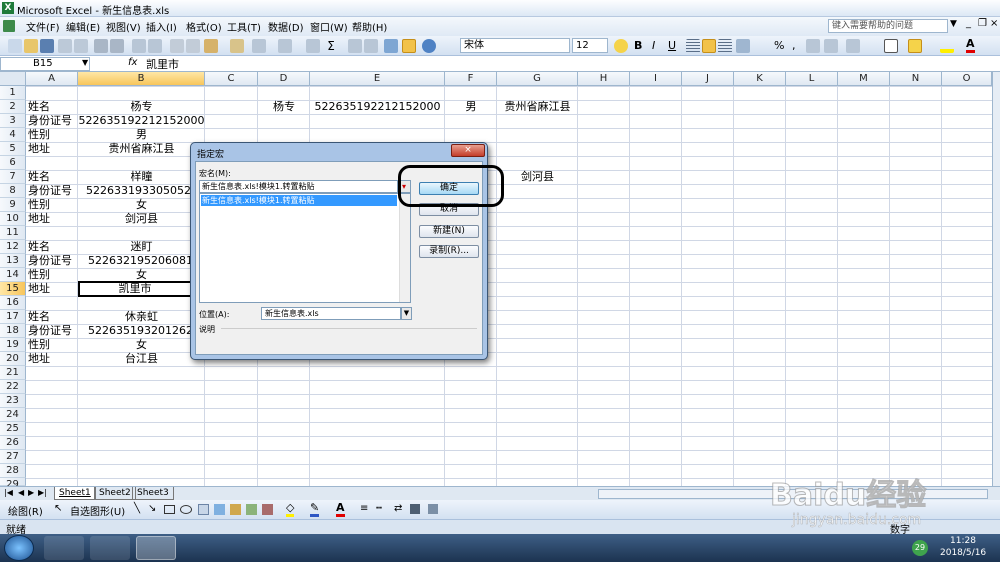  Describe the element at coordinates (672, 45) in the screenshot. I see `underline-button: U` at that location.